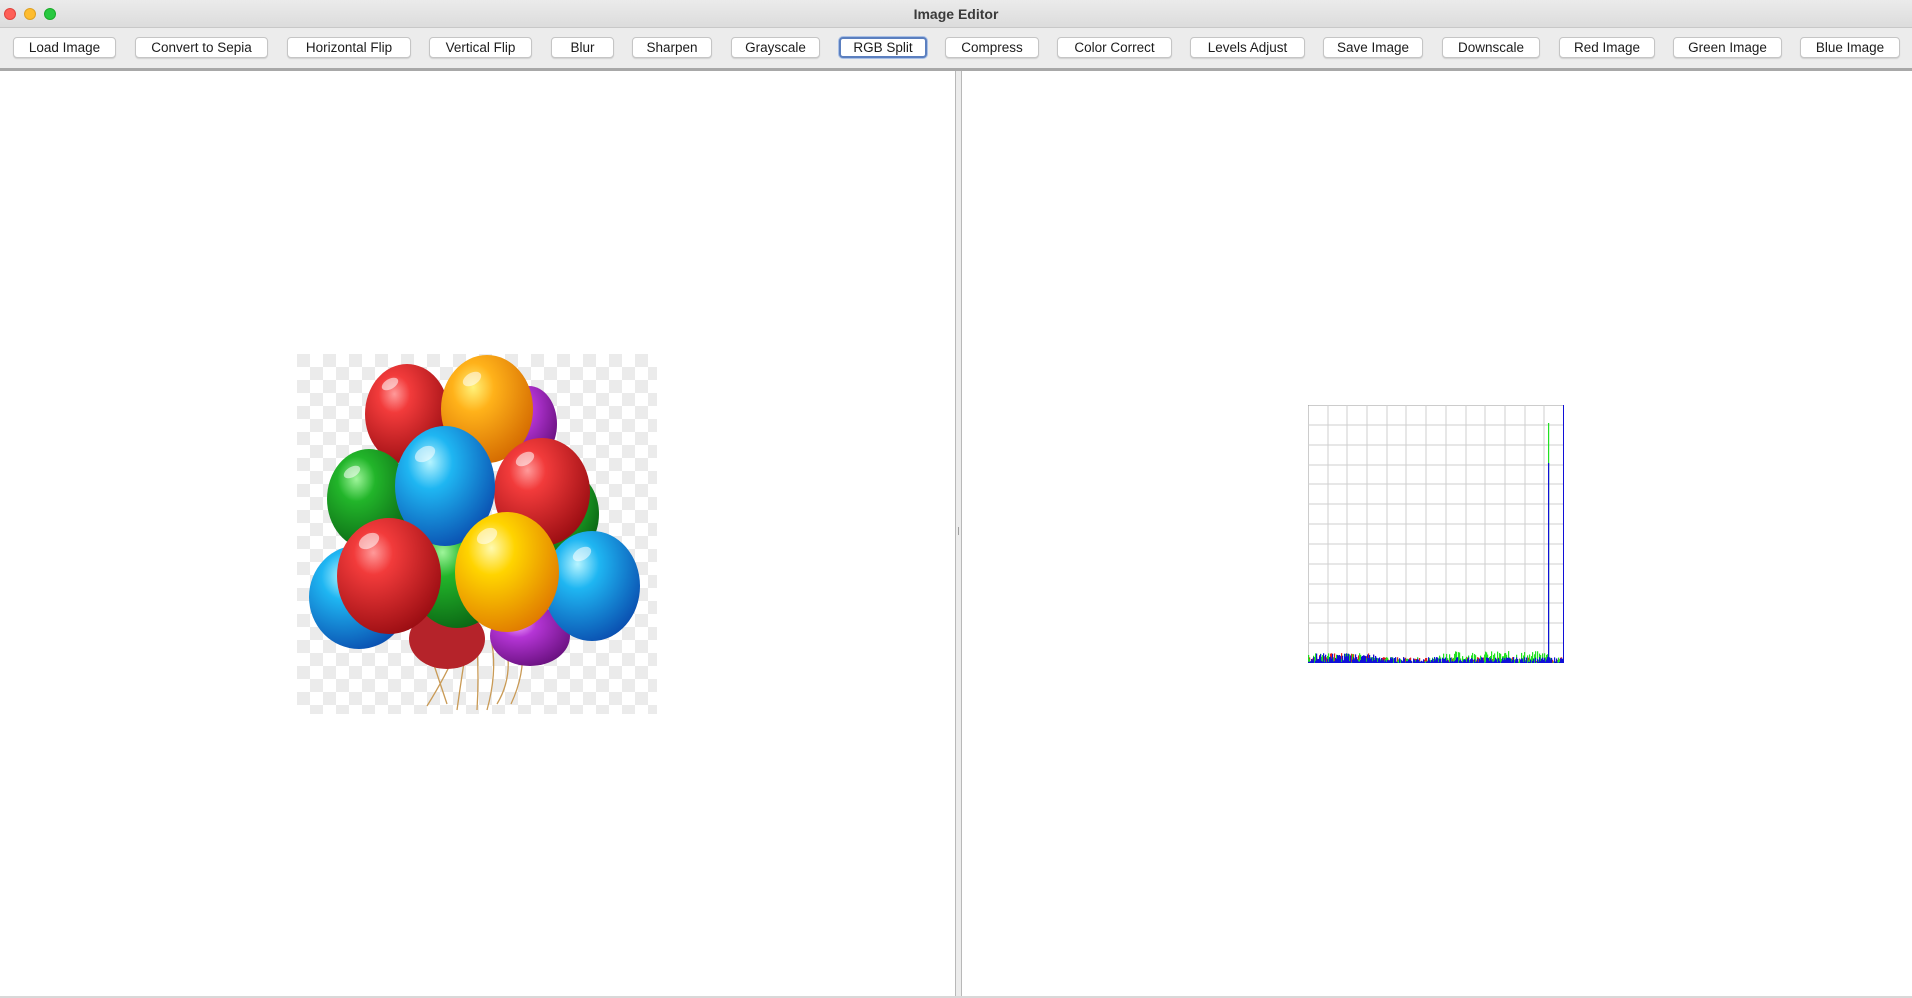 This screenshot has height=998, width=1912. I want to click on split-pane-divider, so click(958, 533).